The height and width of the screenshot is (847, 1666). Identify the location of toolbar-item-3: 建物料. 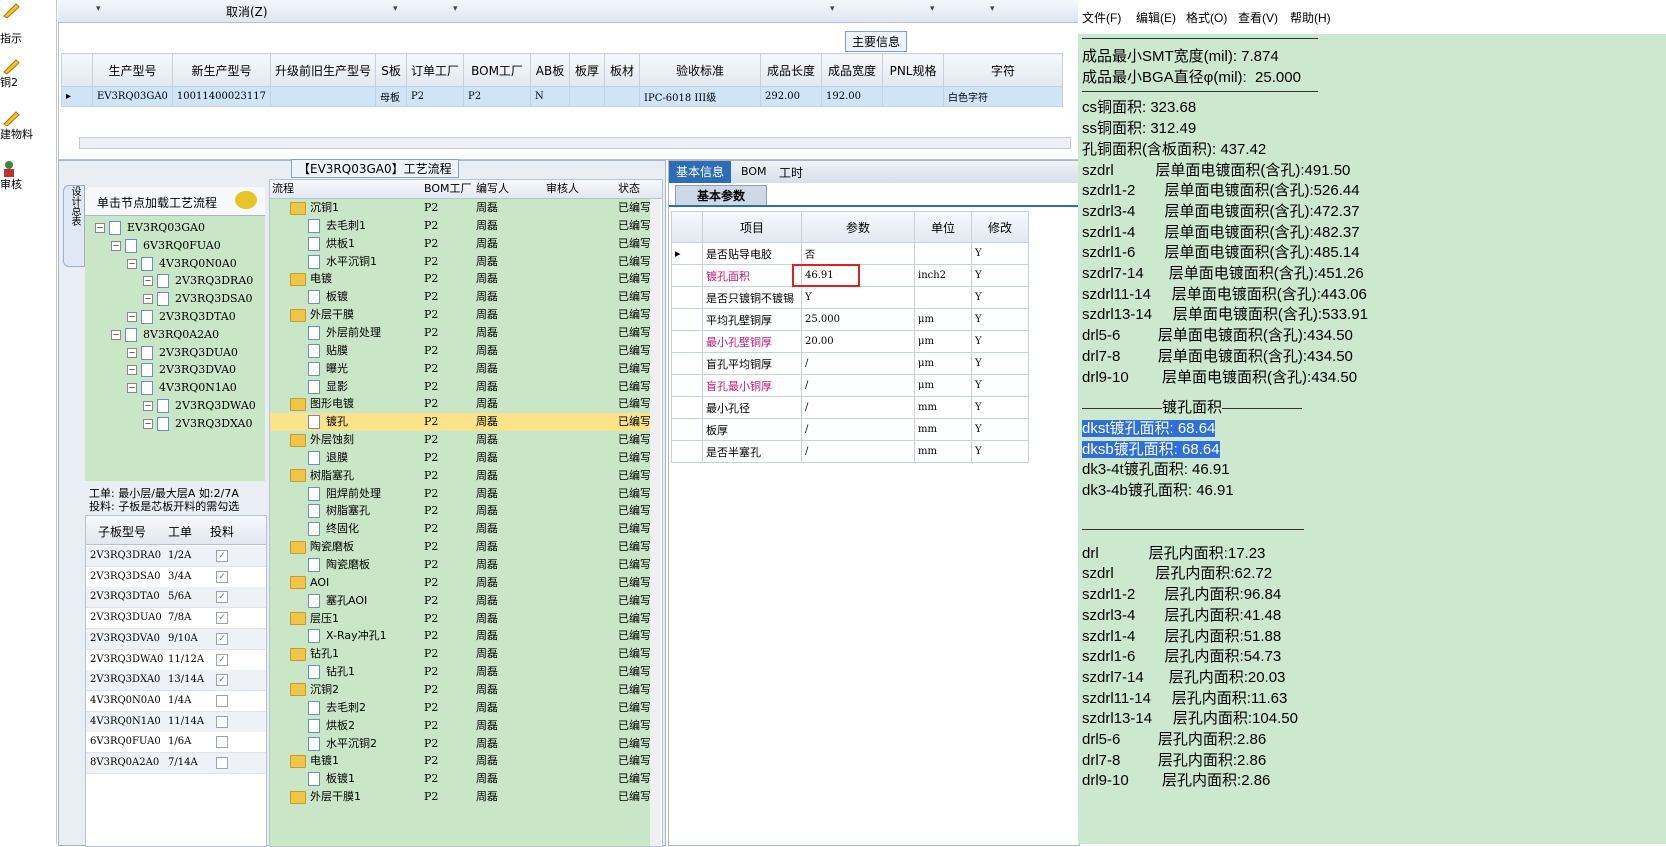
(28, 126).